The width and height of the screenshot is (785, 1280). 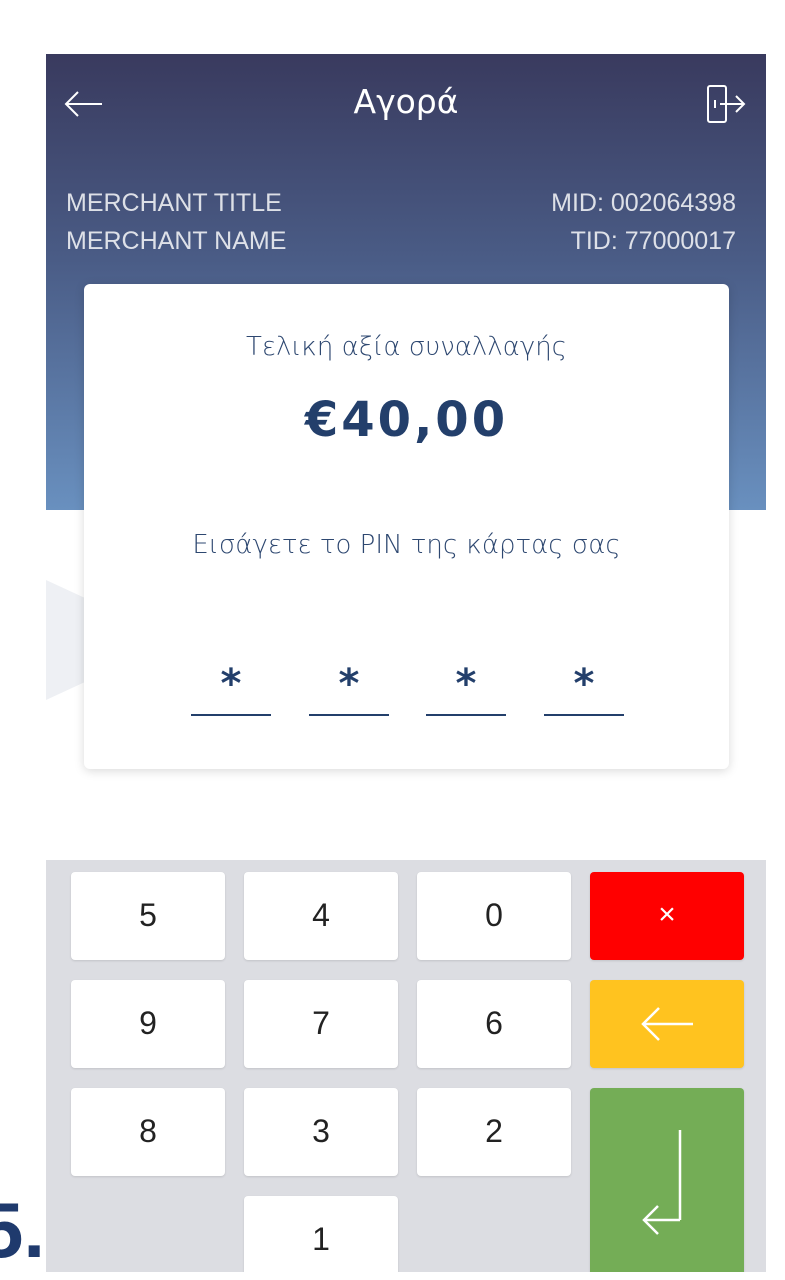 What do you see at coordinates (494, 916) in the screenshot?
I see `key-0: 0` at bounding box center [494, 916].